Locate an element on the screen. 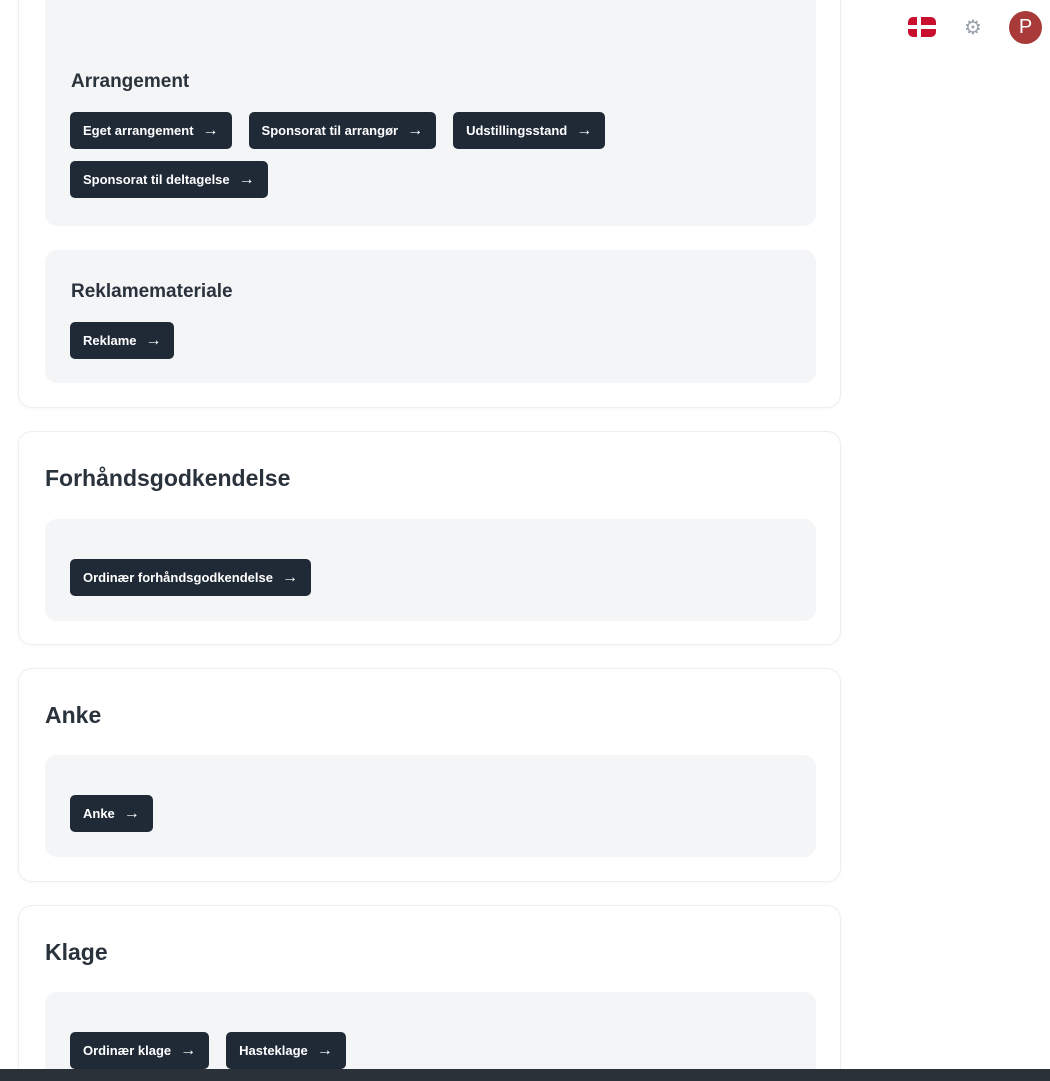  card-klage: Klage Ordinær klage → Hasteklage → is located at coordinates (429, 993).